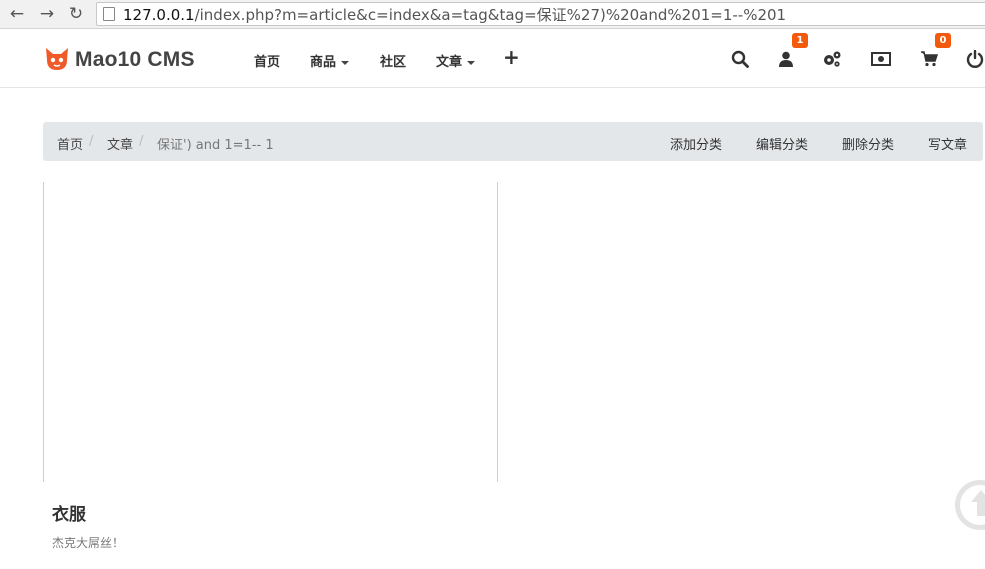  What do you see at coordinates (492, 59) in the screenshot?
I see `site-navbar: Mao10 CMS 首页 商品 社区 文章 + 1 0` at bounding box center [492, 59].